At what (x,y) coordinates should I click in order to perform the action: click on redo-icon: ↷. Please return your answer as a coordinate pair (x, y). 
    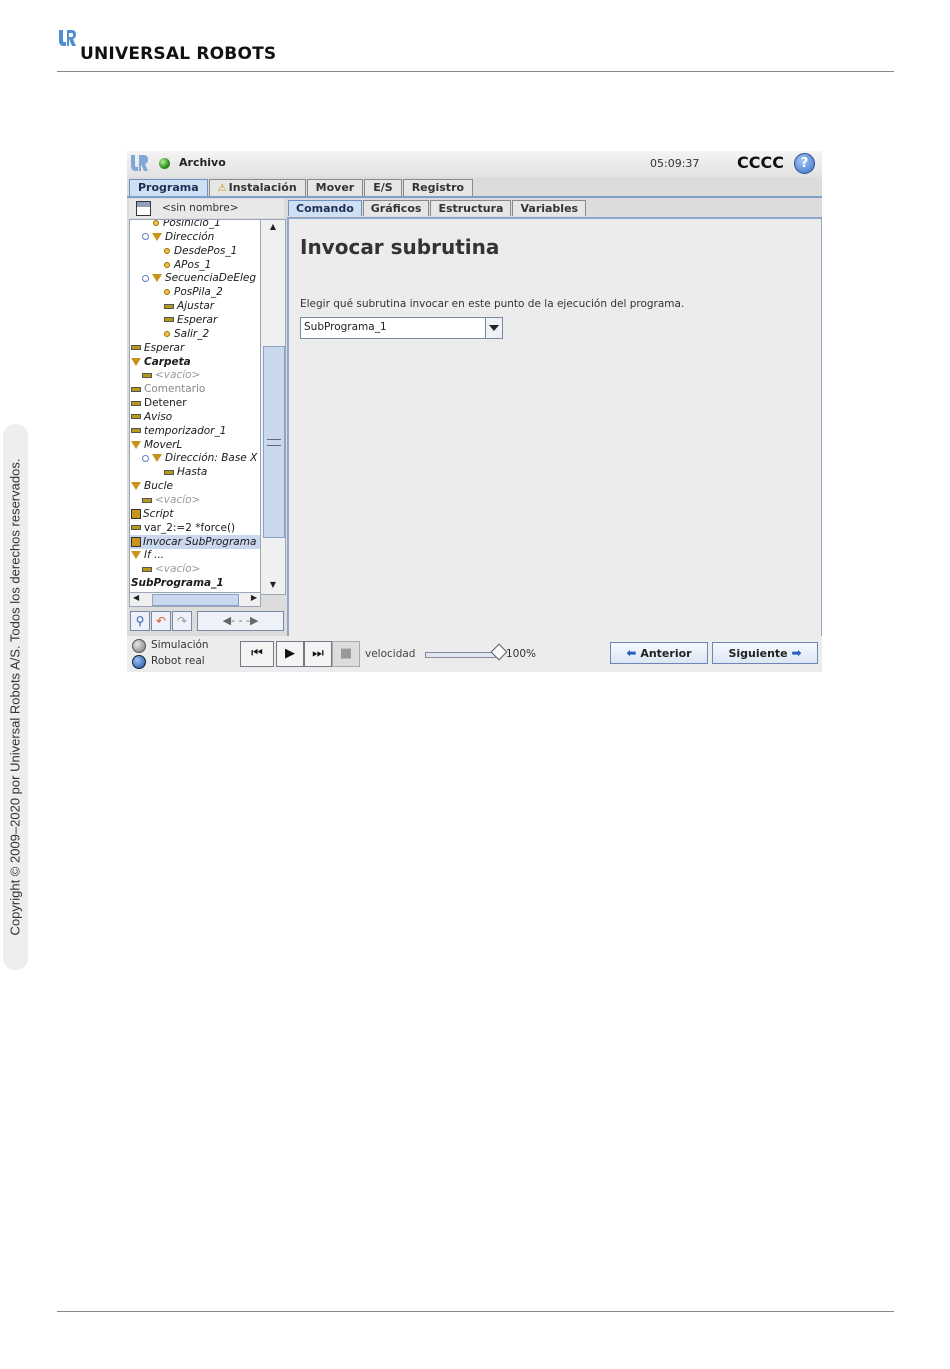
    Looking at the image, I should click on (182, 621).